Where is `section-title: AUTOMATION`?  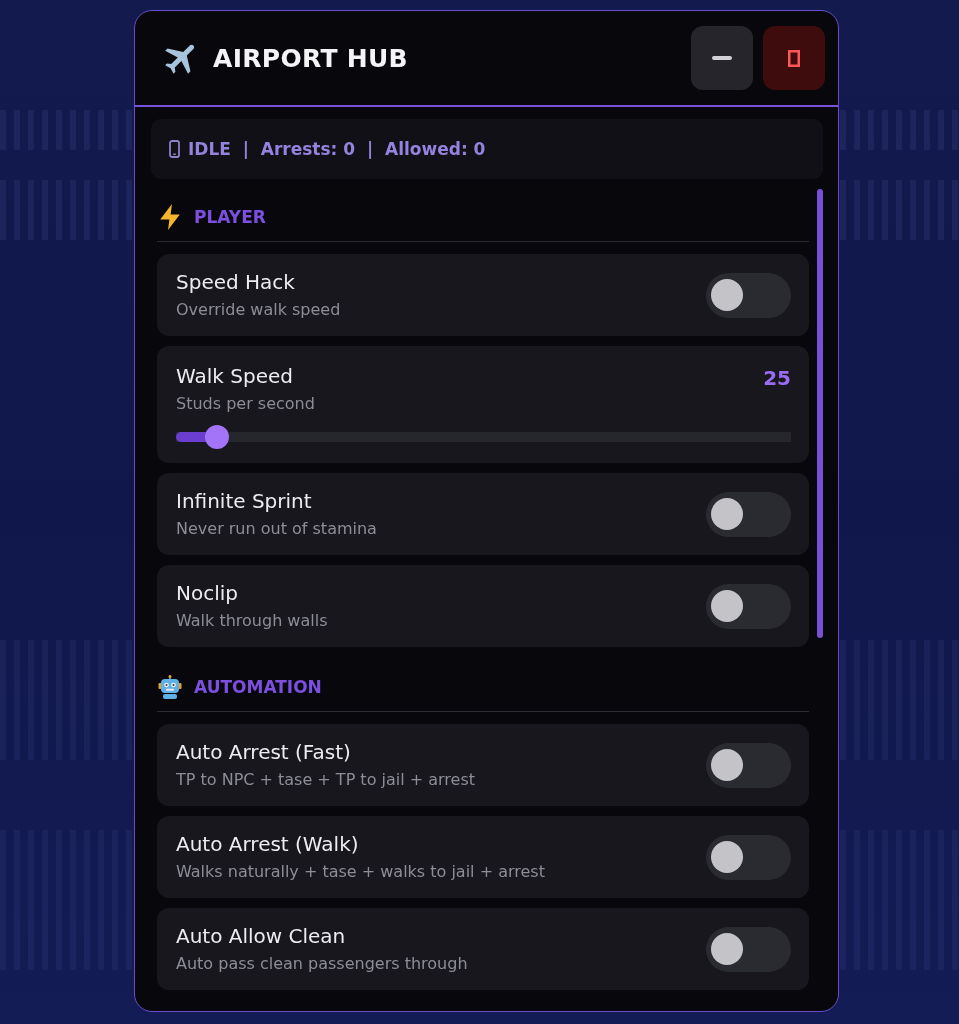
section-title: AUTOMATION is located at coordinates (258, 687).